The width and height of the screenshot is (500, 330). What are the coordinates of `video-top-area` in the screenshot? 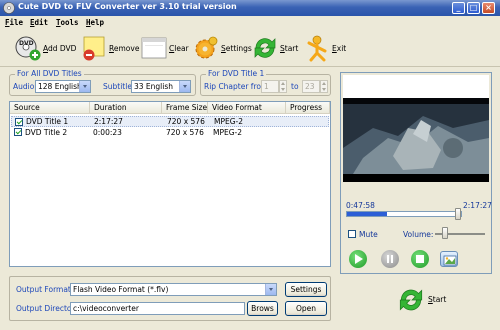 It's located at (416, 86).